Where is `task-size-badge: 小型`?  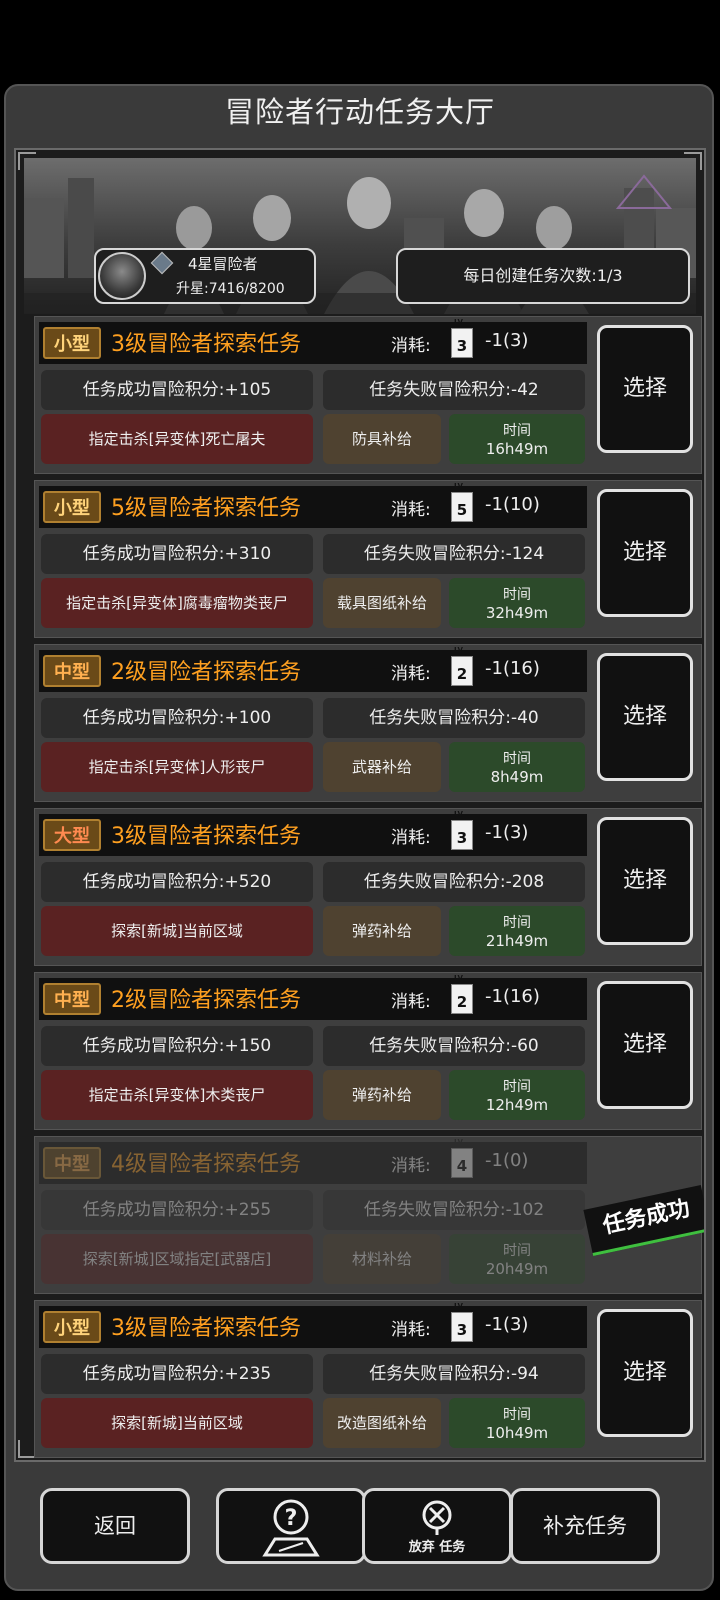 task-size-badge: 小型 is located at coordinates (72, 343).